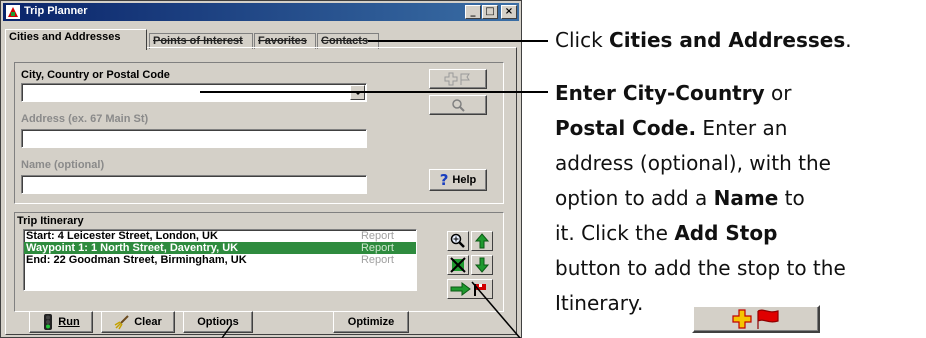 This screenshot has width=926, height=338. Describe the element at coordinates (634, 198) in the screenshot. I see `instr-text: option to add a` at that location.